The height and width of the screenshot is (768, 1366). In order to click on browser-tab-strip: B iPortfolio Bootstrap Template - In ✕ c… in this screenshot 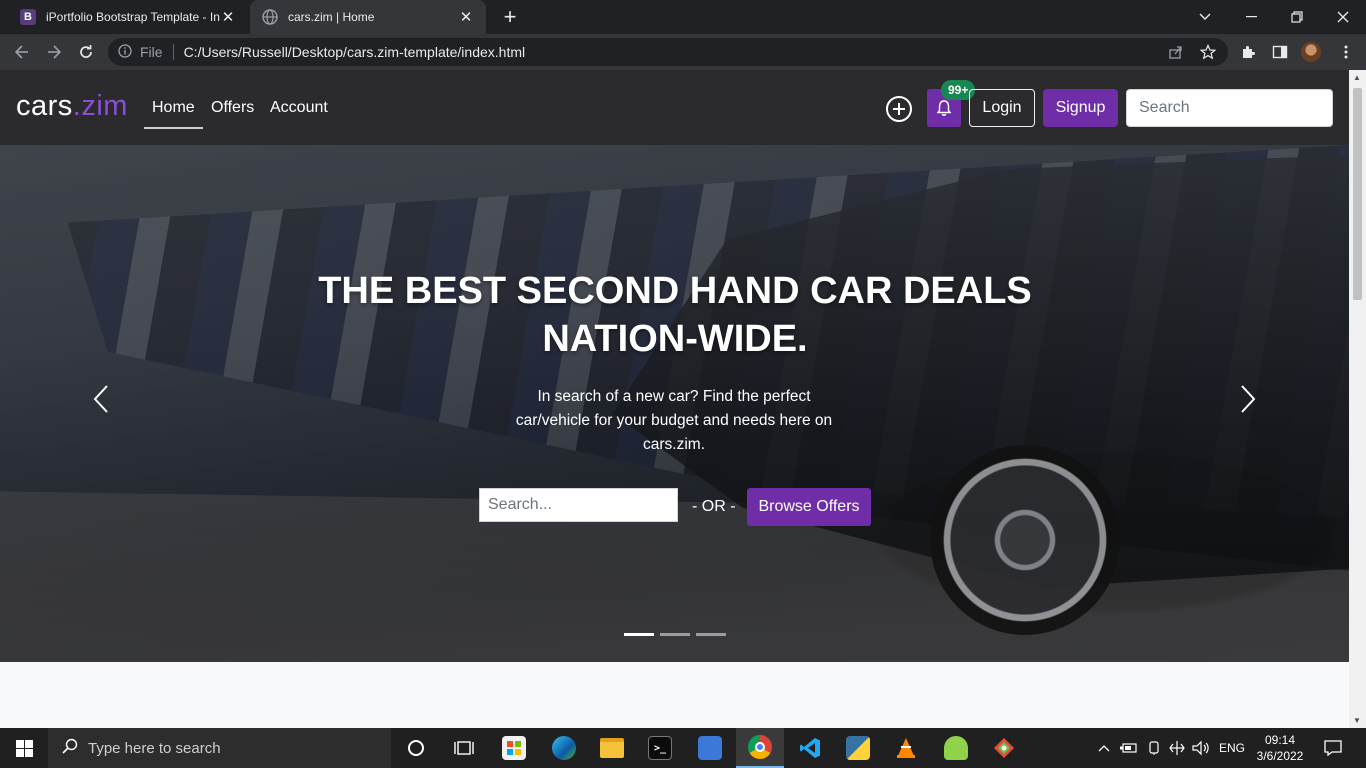, I will do `click(683, 17)`.